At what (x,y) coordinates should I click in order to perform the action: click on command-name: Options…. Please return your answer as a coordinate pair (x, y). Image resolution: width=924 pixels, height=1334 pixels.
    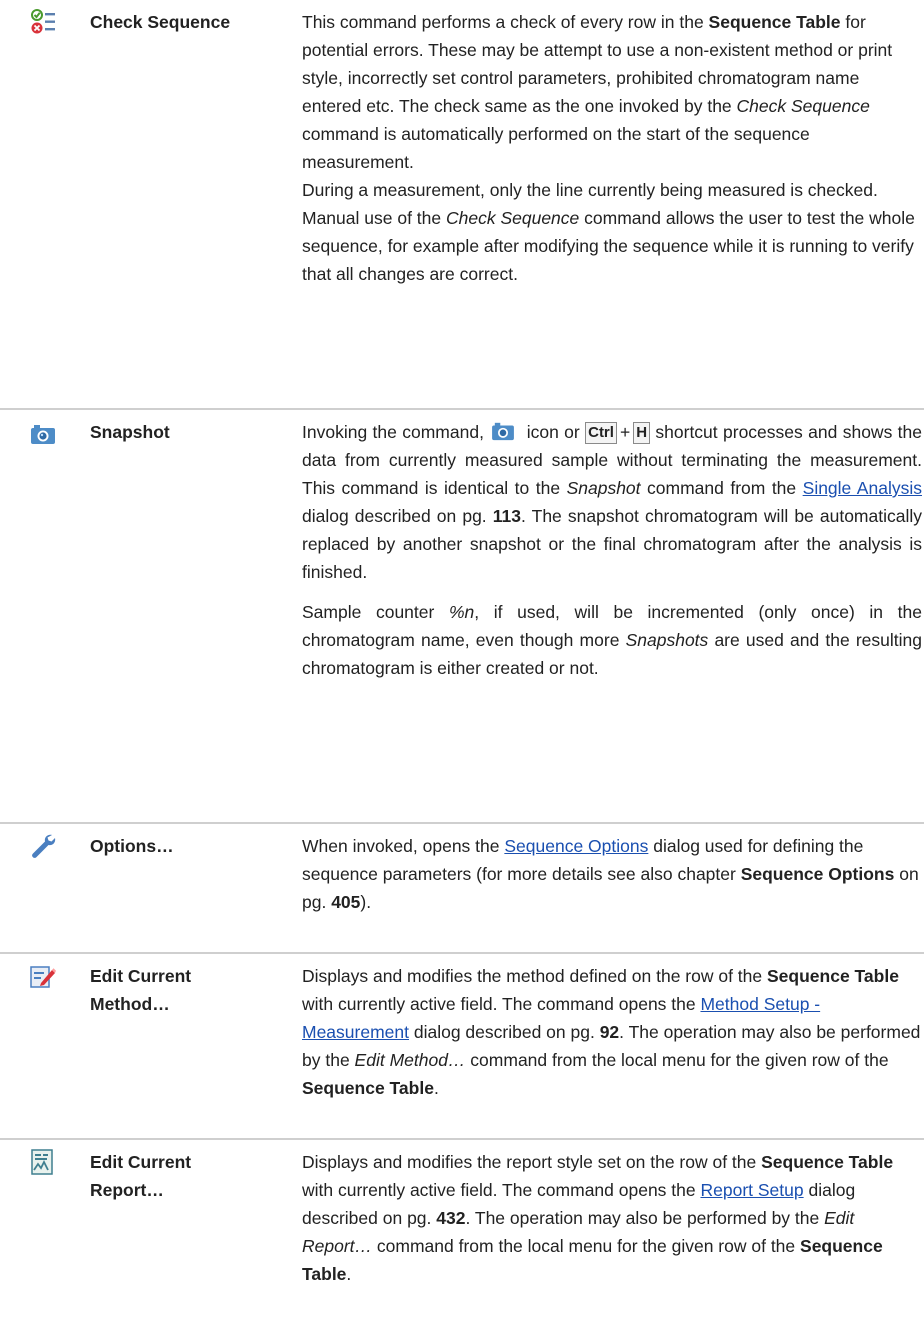
    Looking at the image, I should click on (132, 846).